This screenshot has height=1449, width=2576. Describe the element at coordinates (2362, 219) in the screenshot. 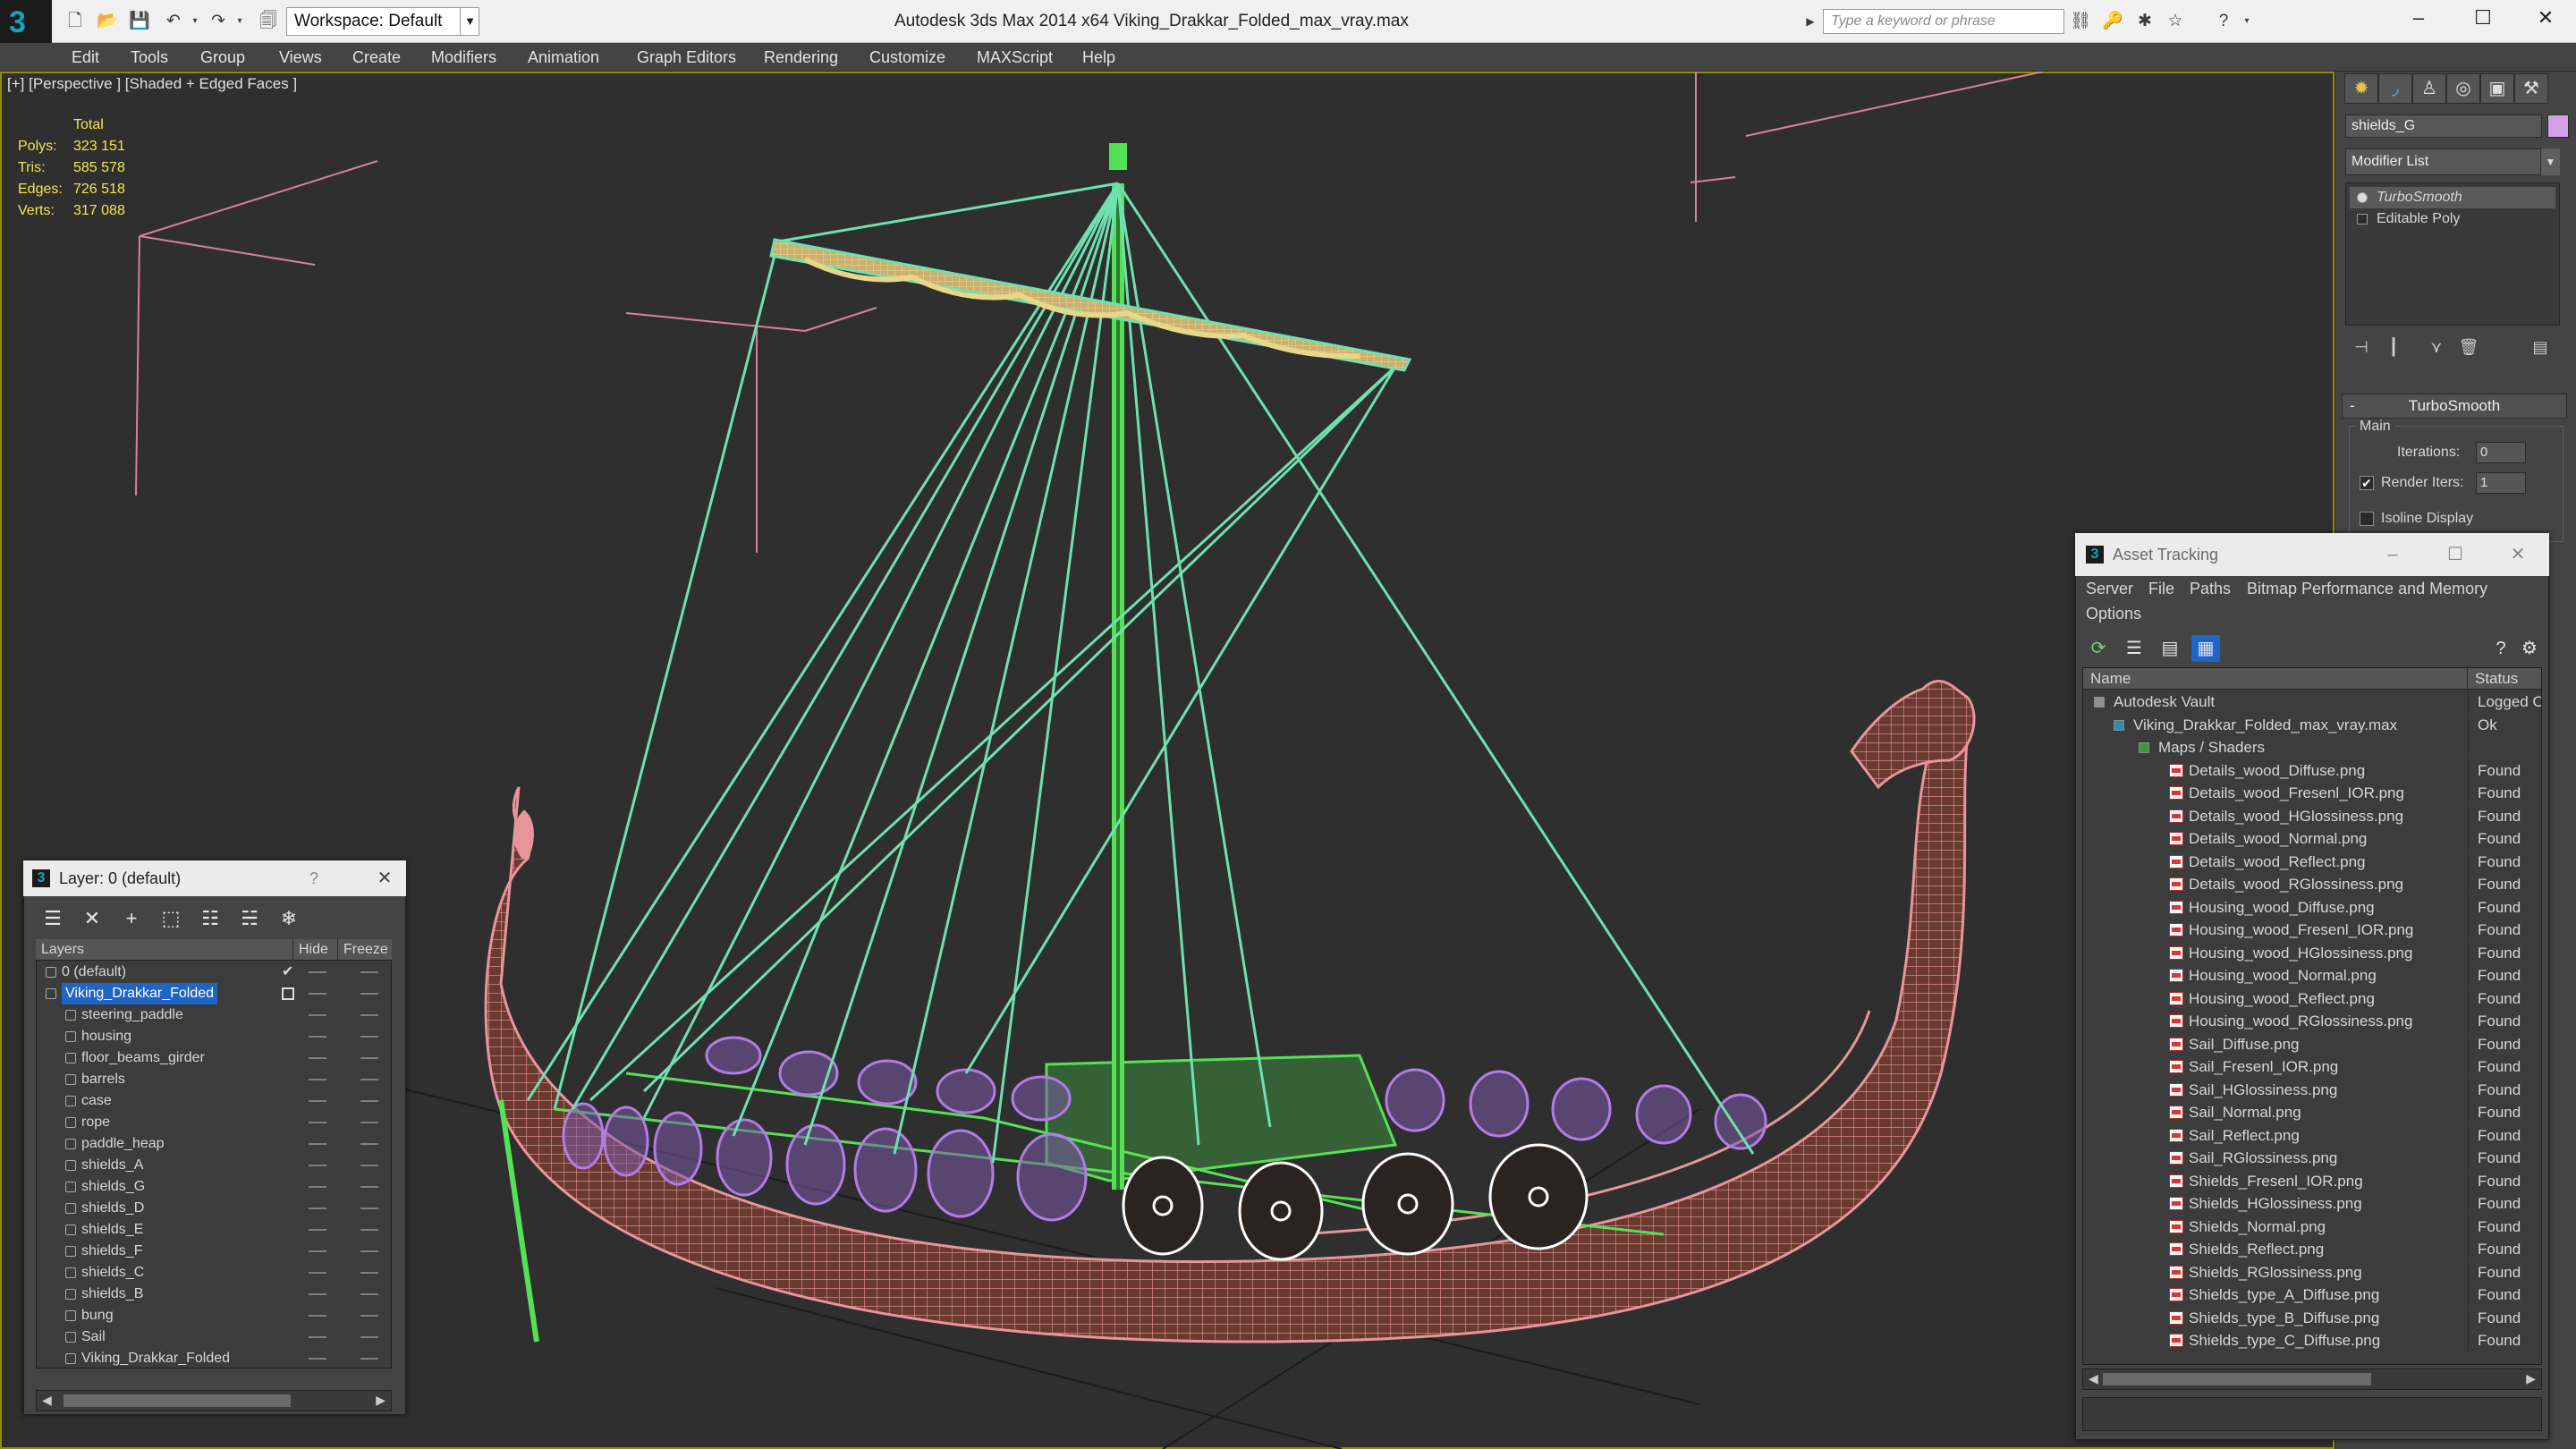

I see `expand-plus-icon` at that location.